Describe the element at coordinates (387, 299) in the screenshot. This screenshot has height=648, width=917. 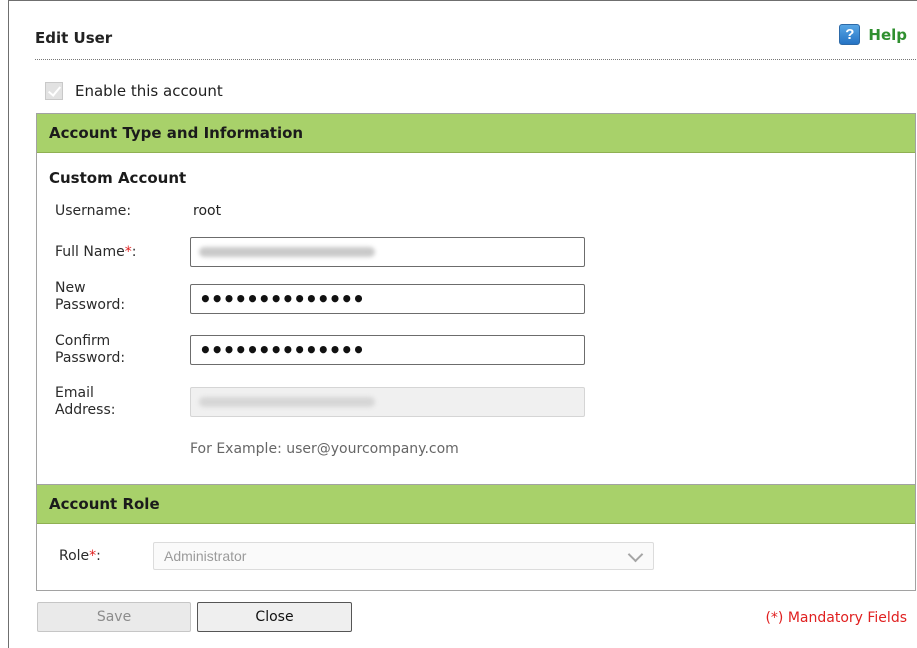
I see `new-password-input: ••••••••••••••` at that location.